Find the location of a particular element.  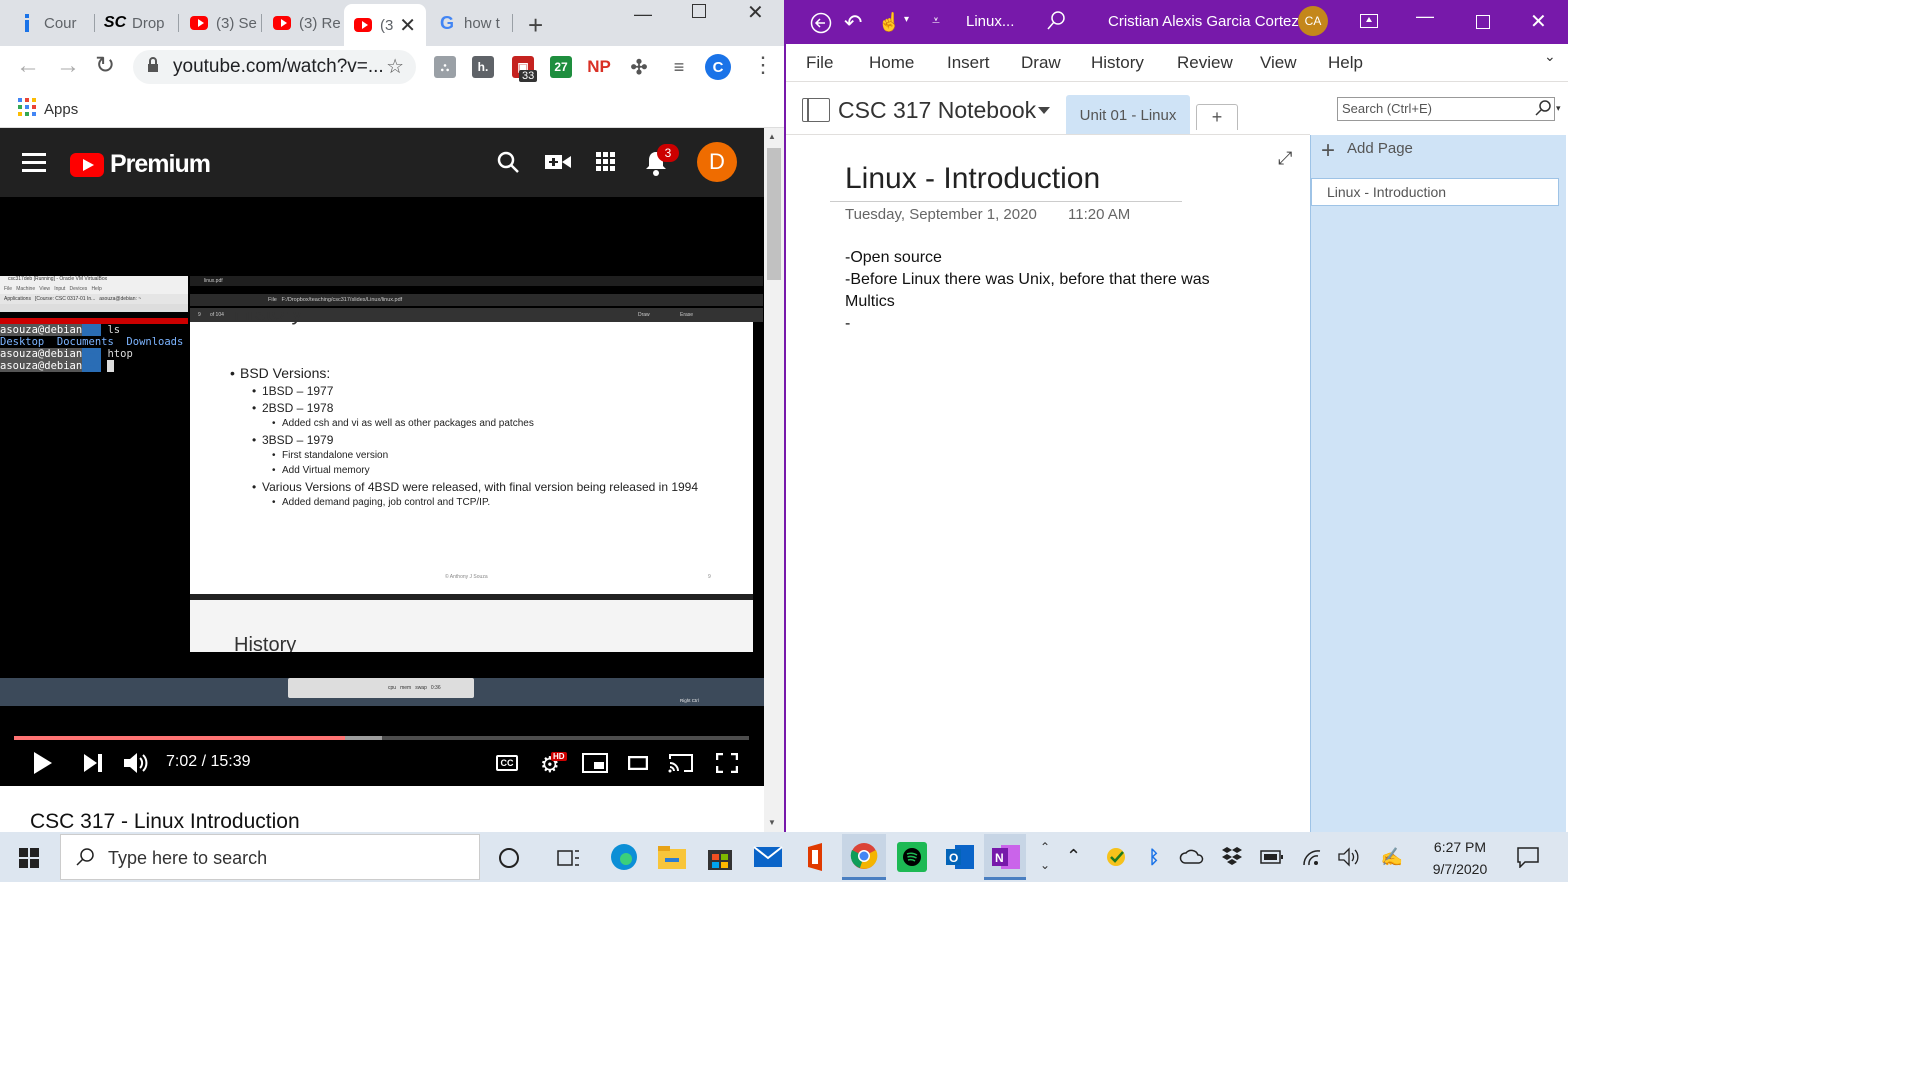

section-tab-unit01: Unit 01 - Linux is located at coordinates (1128, 115).